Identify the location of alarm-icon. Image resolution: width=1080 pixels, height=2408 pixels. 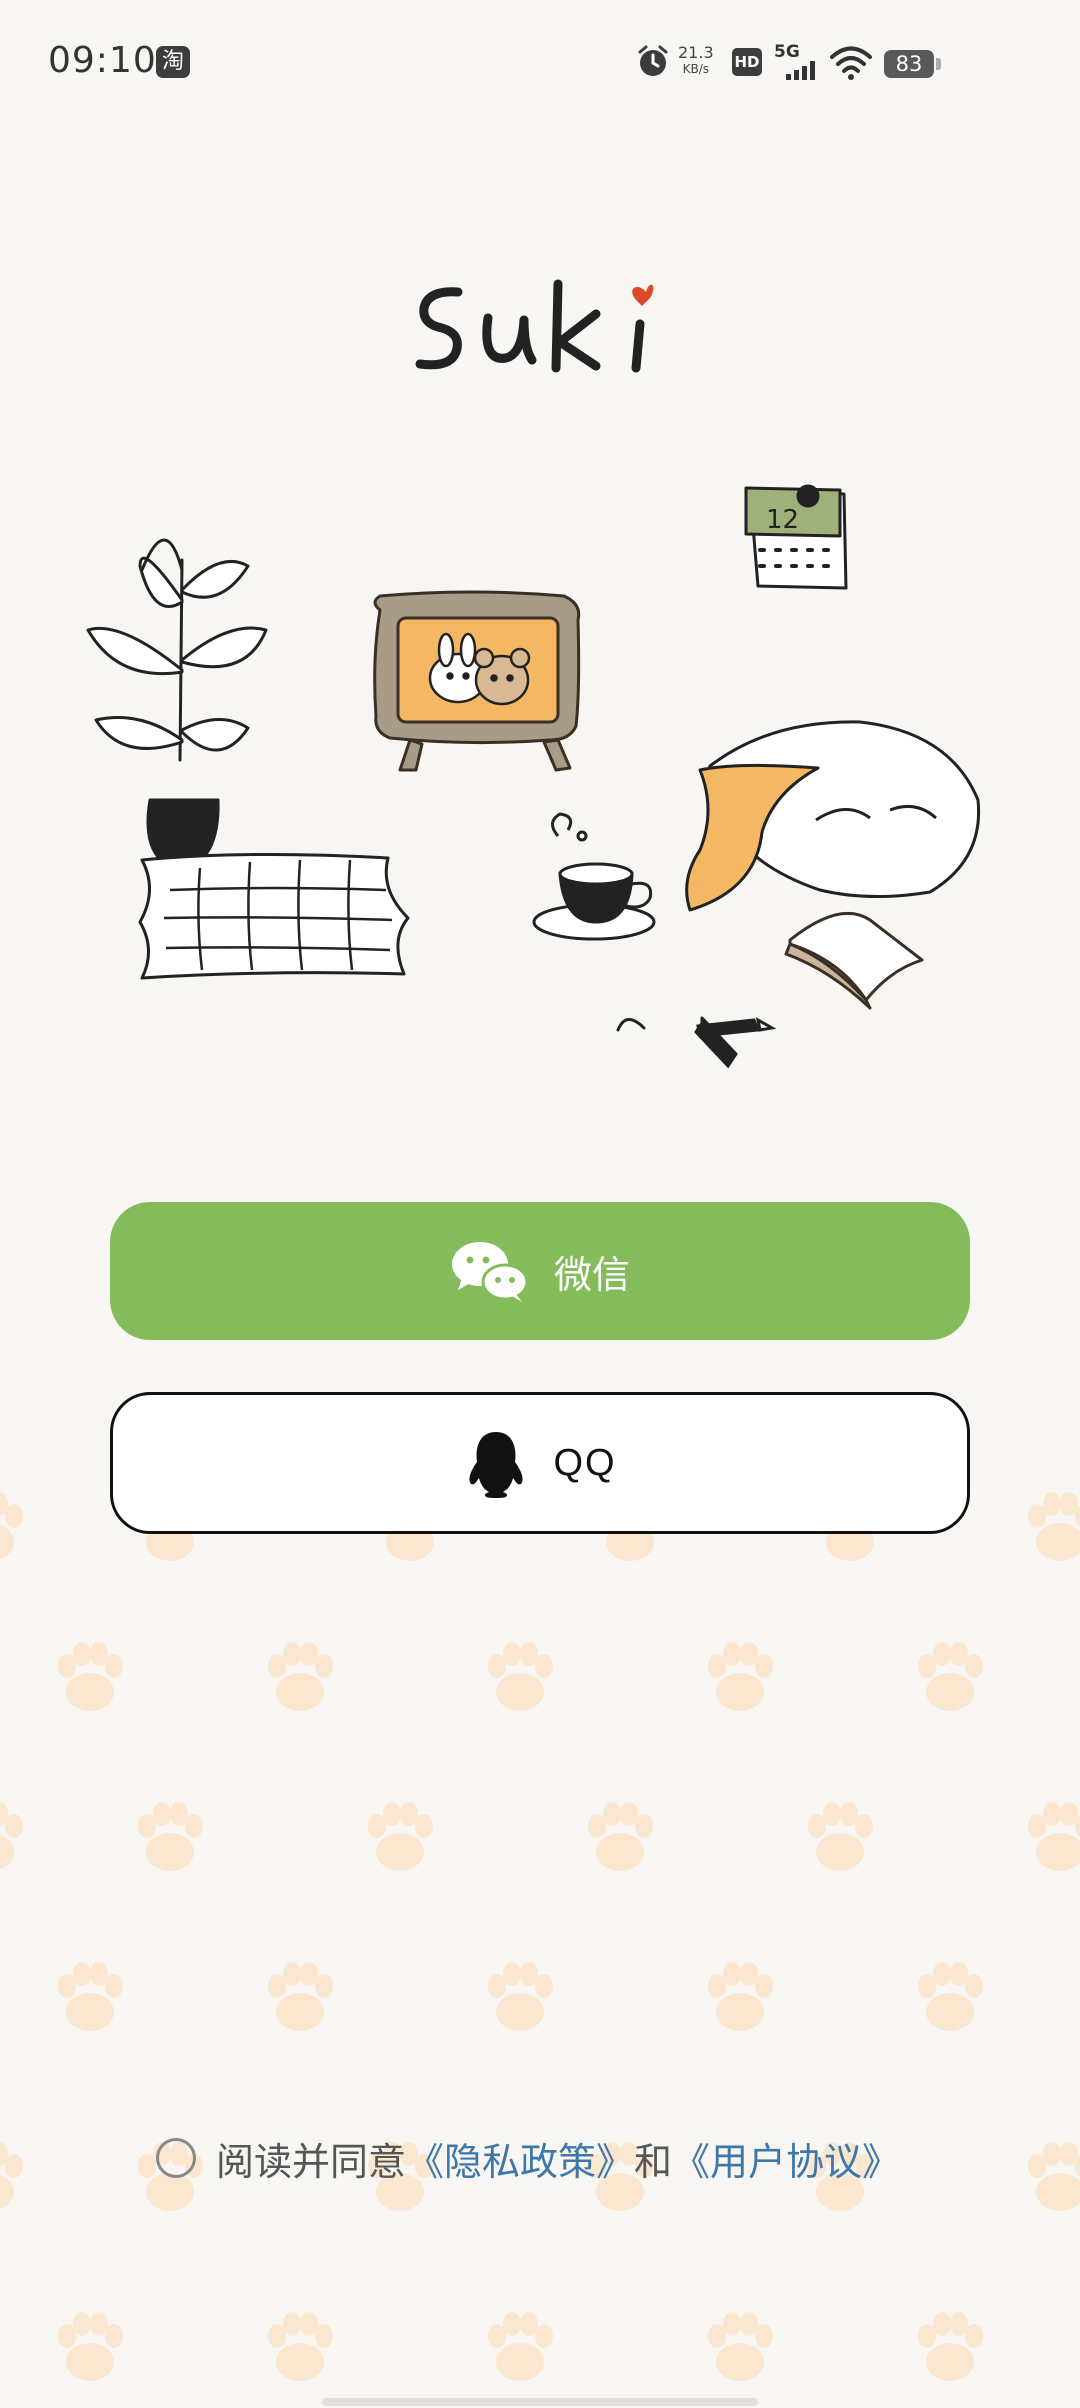
(653, 60).